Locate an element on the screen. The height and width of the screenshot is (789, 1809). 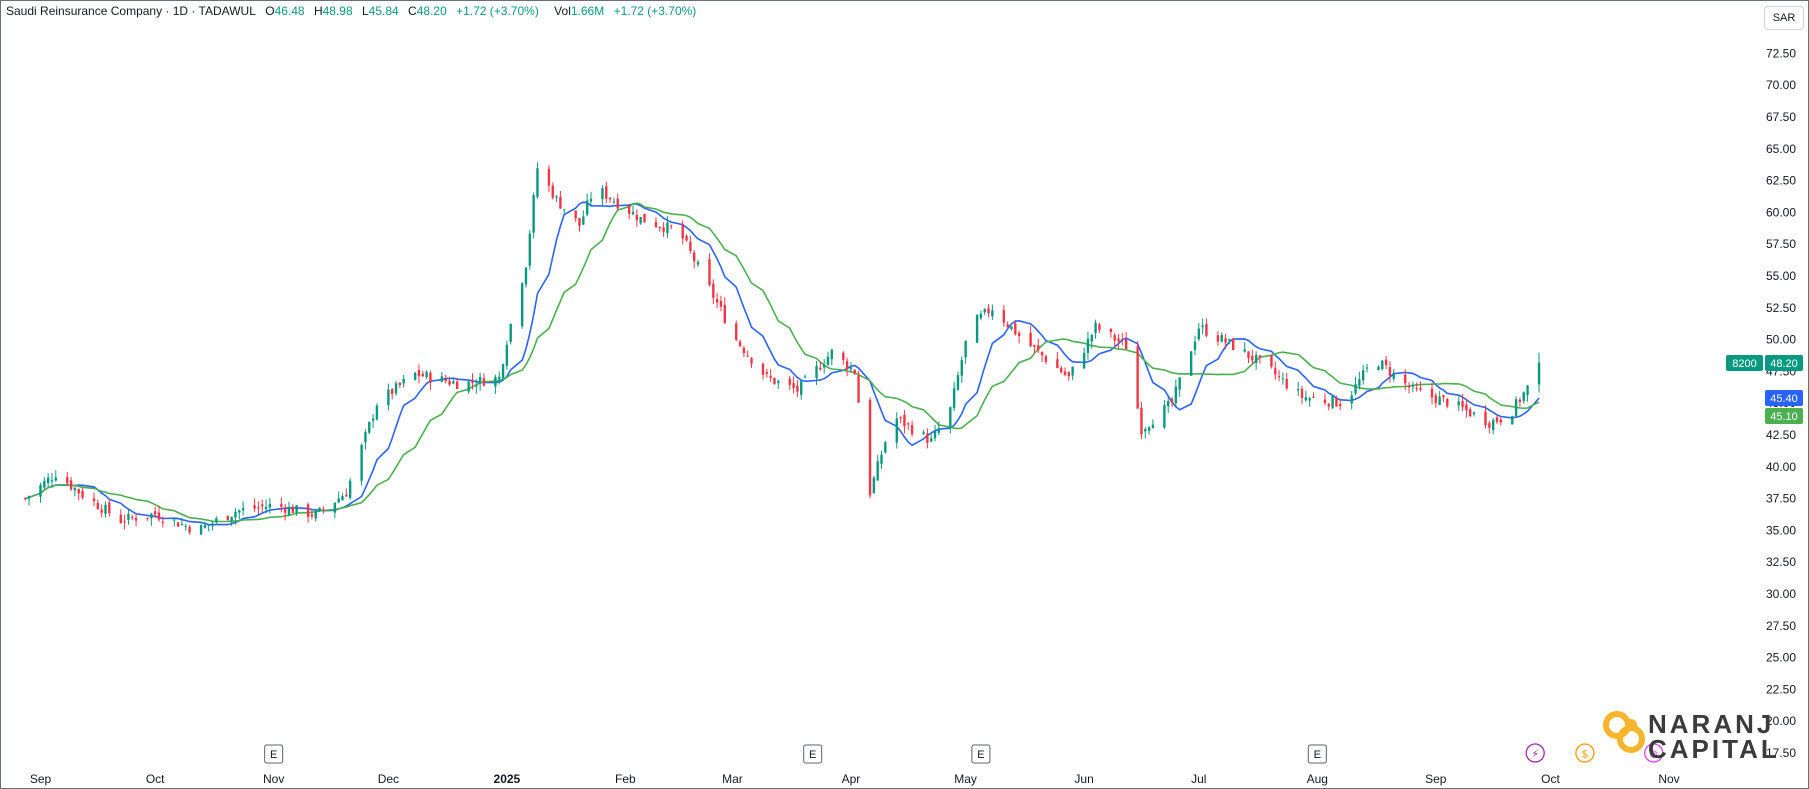
y-tick-label: 55.00 is located at coordinates (1781, 276).